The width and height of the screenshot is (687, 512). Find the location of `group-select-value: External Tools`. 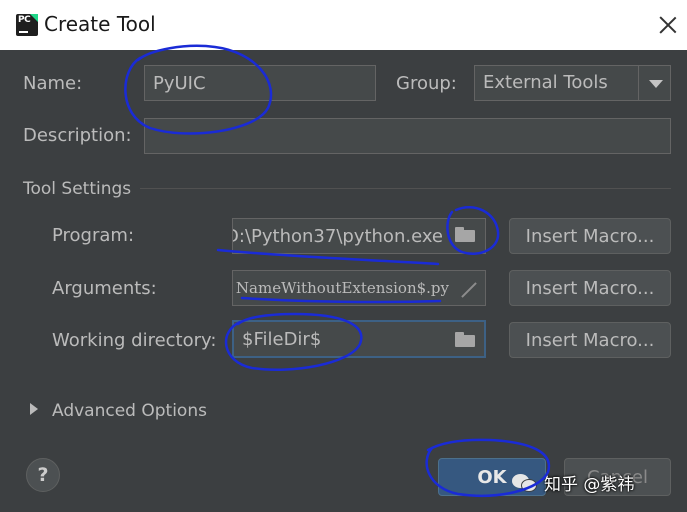

group-select-value: External Tools is located at coordinates (545, 82).